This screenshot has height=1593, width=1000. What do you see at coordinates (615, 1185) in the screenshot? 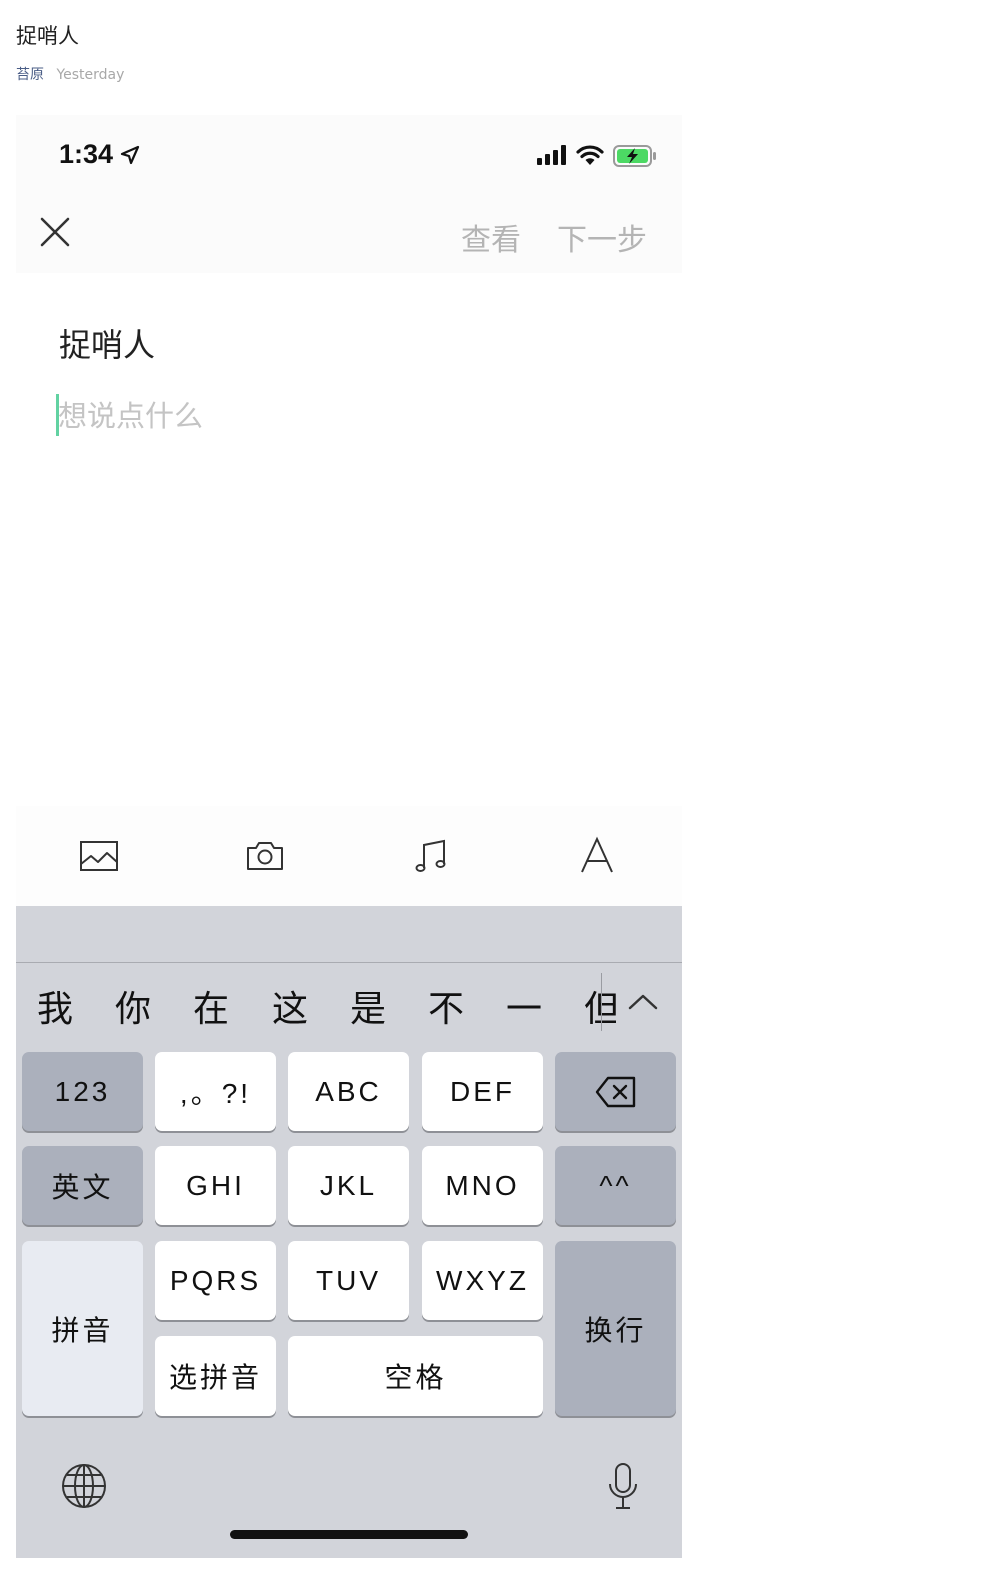
I see `emoticon-key: ^^` at bounding box center [615, 1185].